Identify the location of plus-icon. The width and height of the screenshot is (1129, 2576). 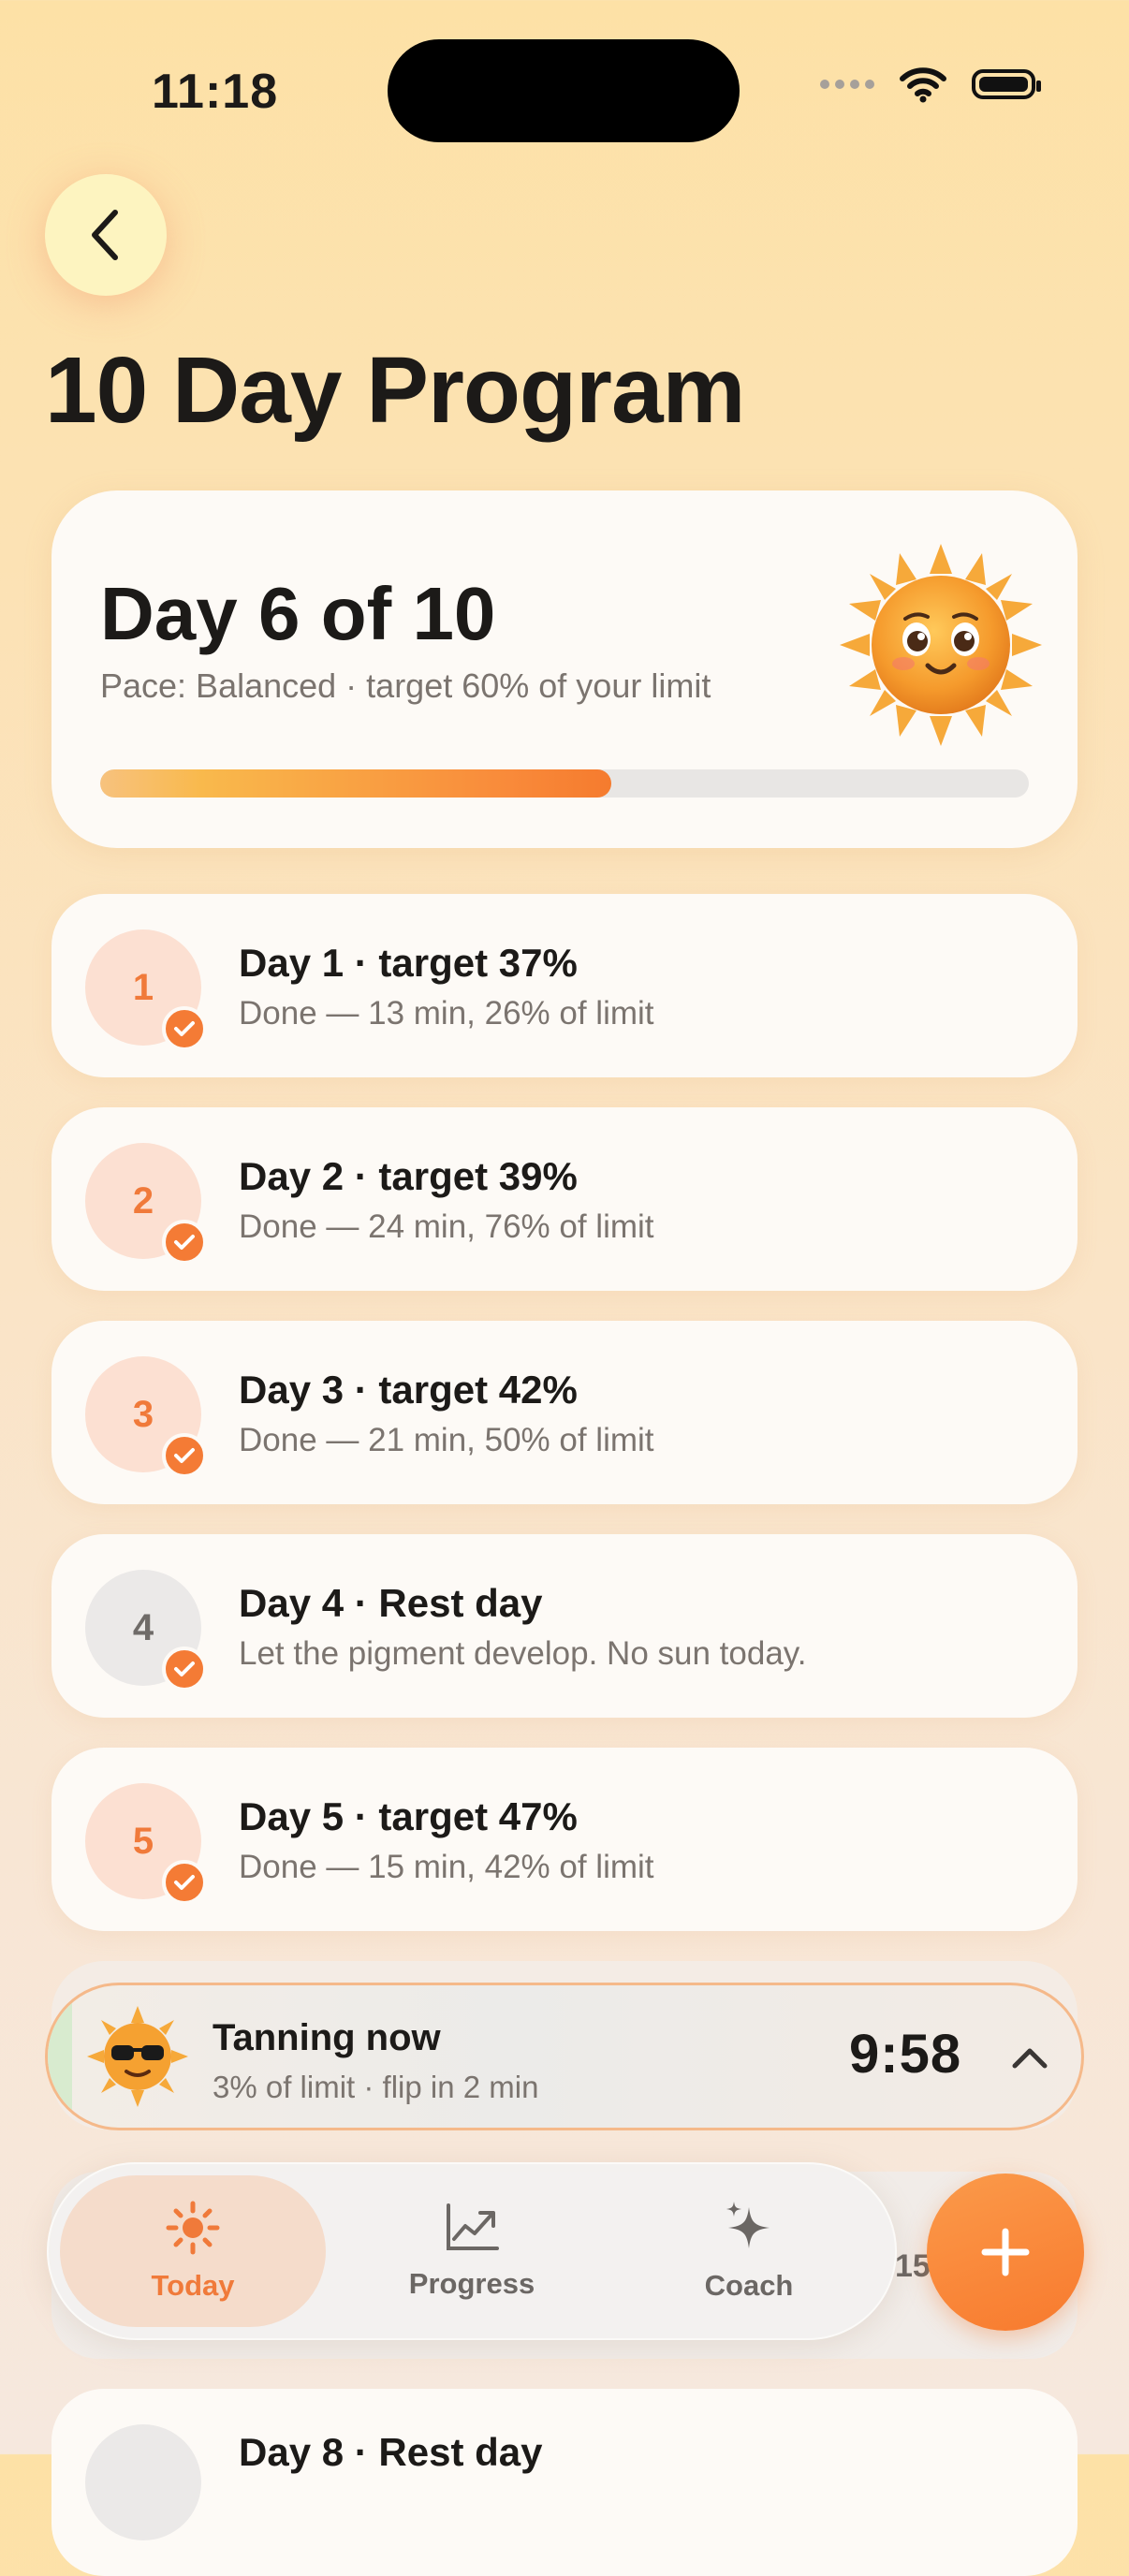
(1005, 2252).